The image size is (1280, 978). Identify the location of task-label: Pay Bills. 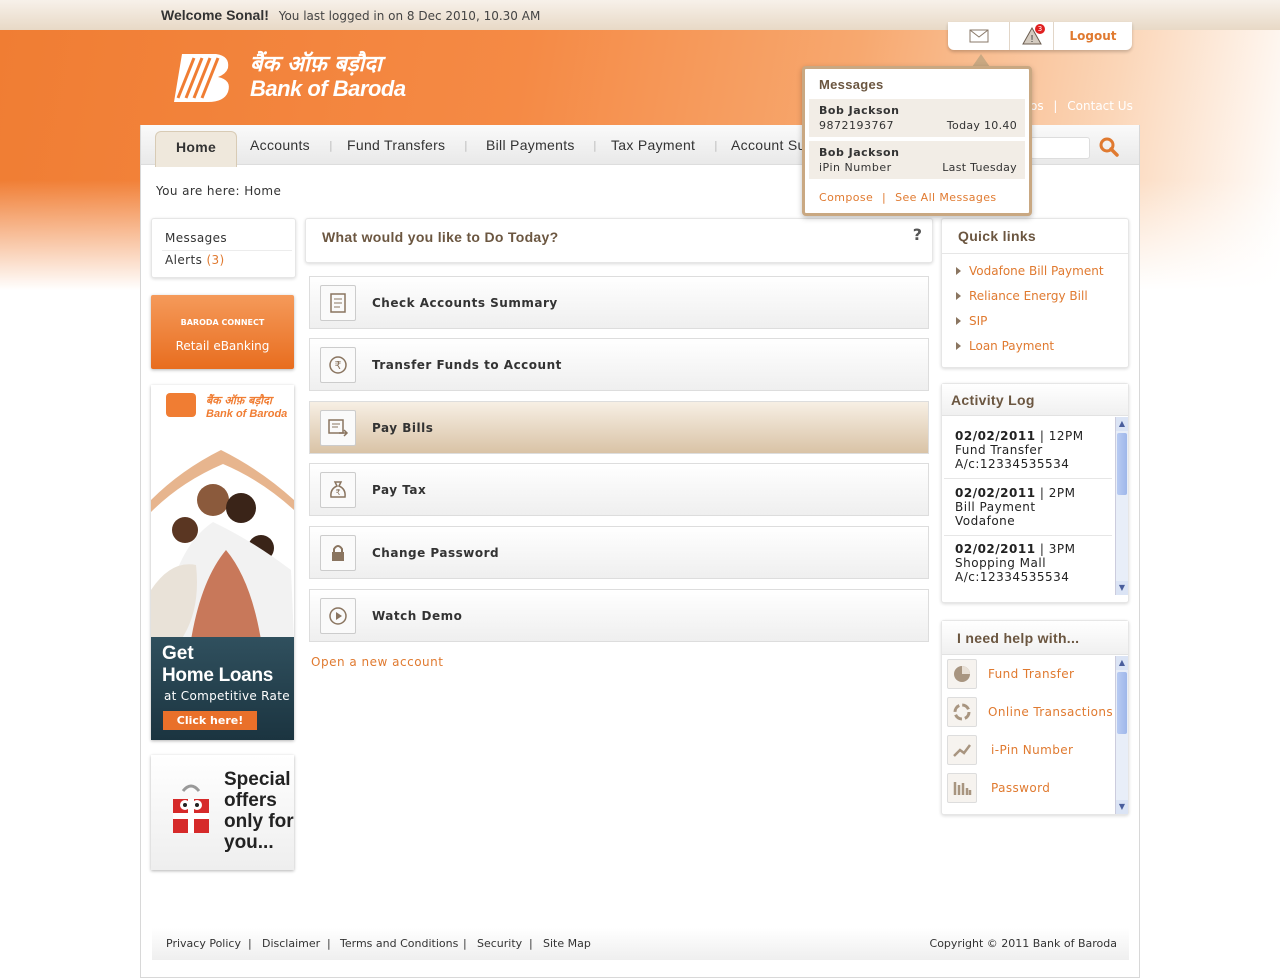
(403, 427).